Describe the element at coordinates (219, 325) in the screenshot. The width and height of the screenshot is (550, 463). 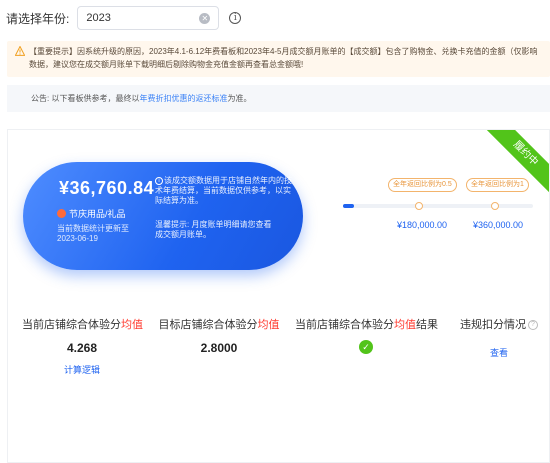
I see `metric-label: 目标店铺综合体验分均值` at that location.